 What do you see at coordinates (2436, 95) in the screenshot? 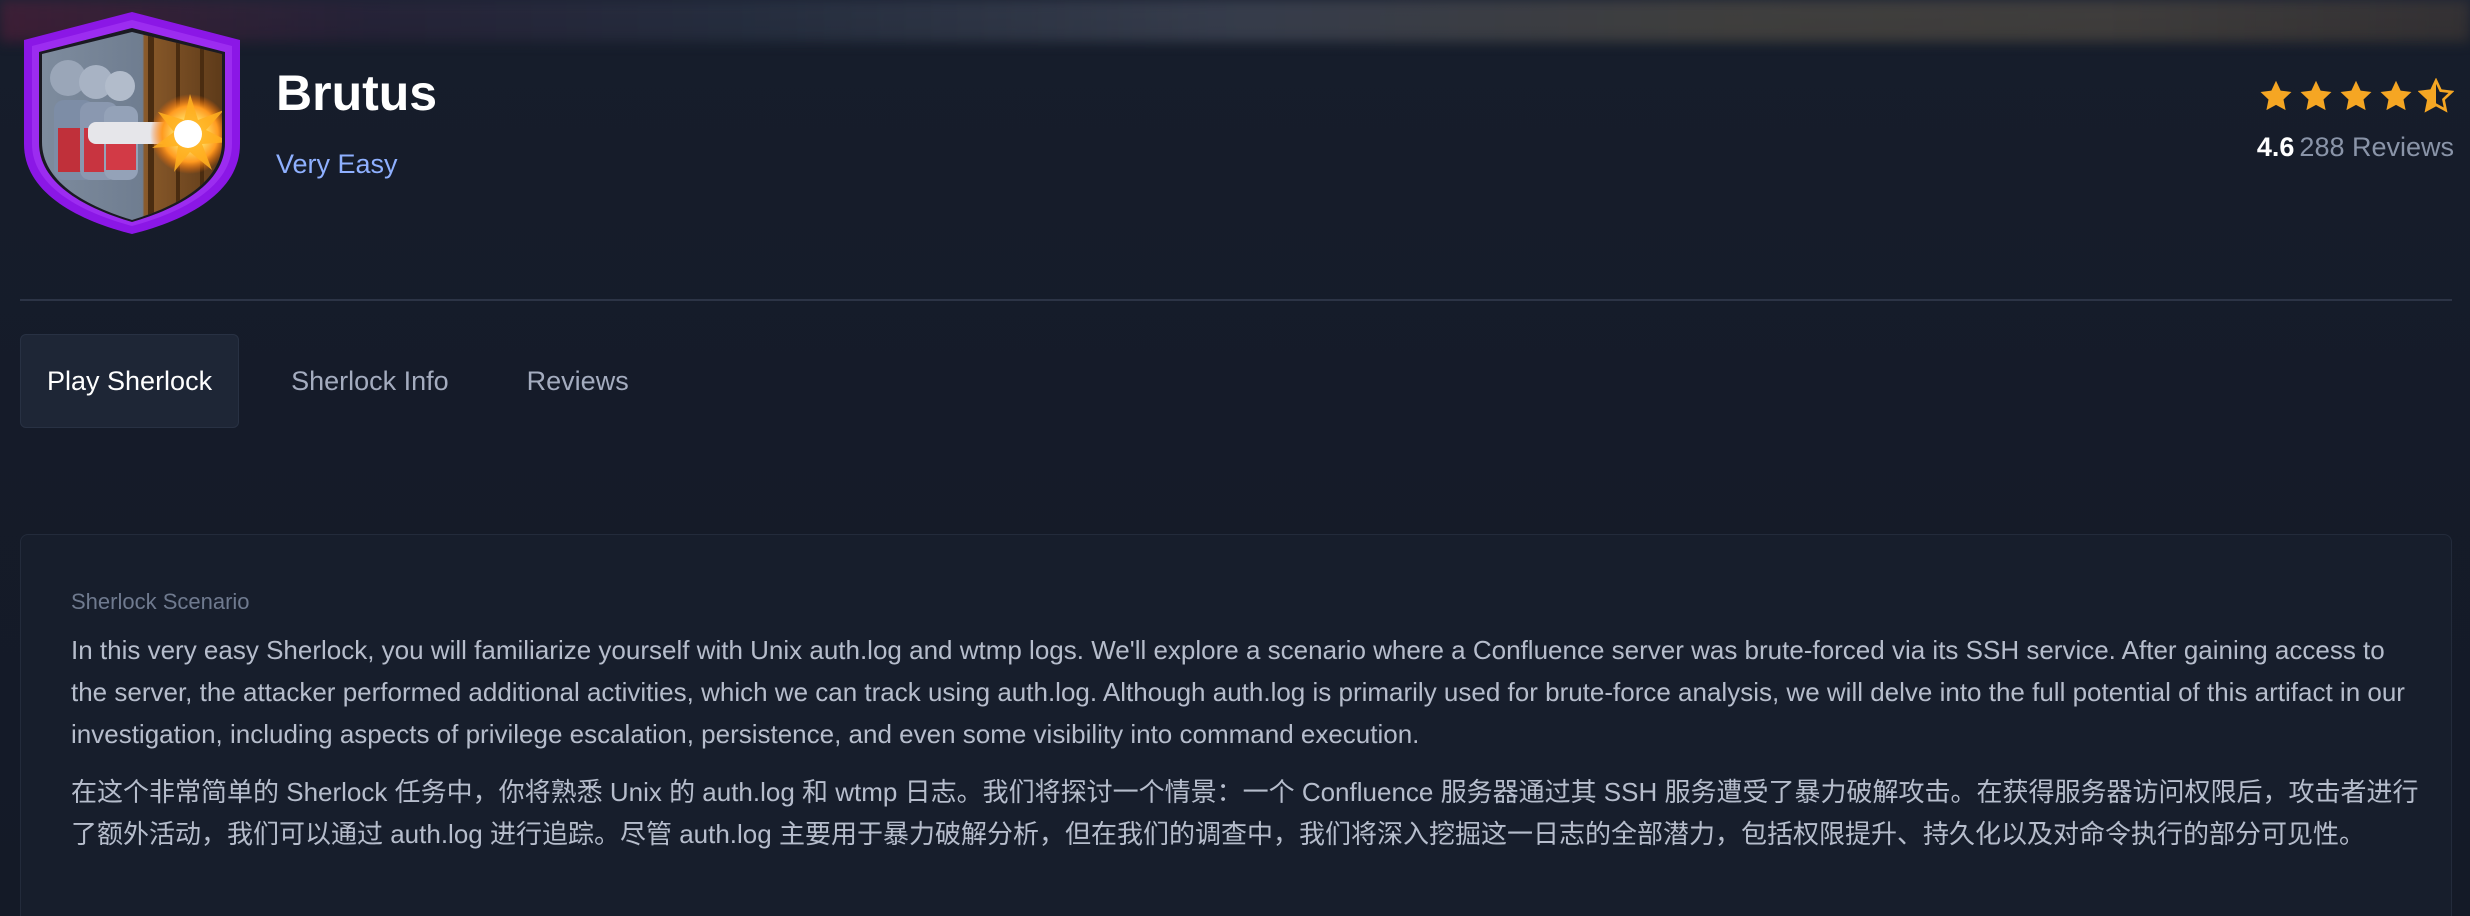
I see `star-half-icon` at bounding box center [2436, 95].